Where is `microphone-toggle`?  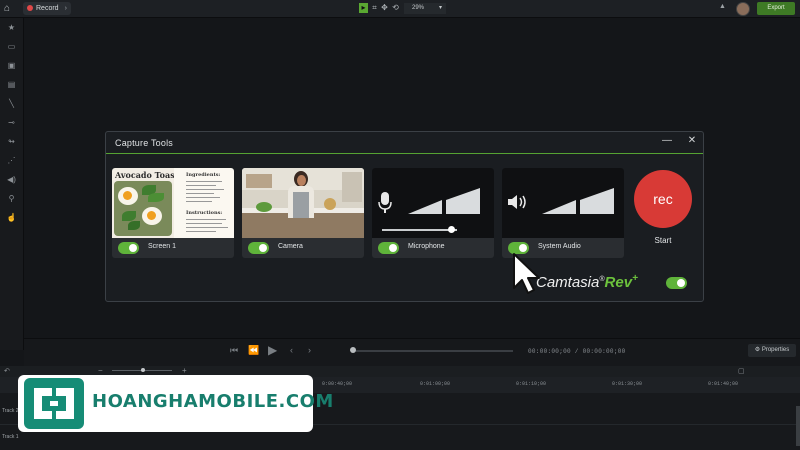 microphone-toggle is located at coordinates (388, 248).